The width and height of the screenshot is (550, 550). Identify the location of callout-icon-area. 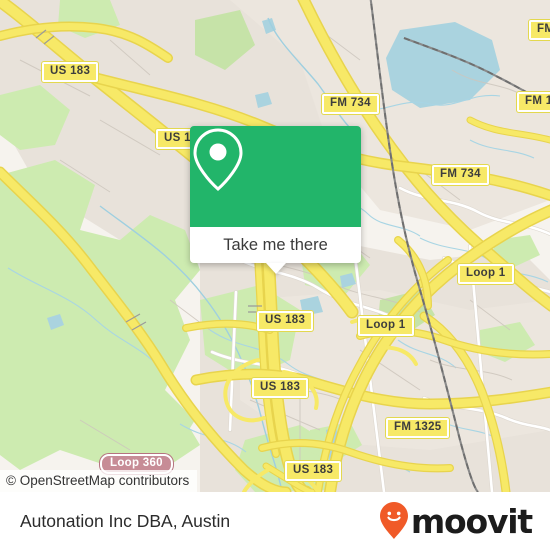
(275, 176).